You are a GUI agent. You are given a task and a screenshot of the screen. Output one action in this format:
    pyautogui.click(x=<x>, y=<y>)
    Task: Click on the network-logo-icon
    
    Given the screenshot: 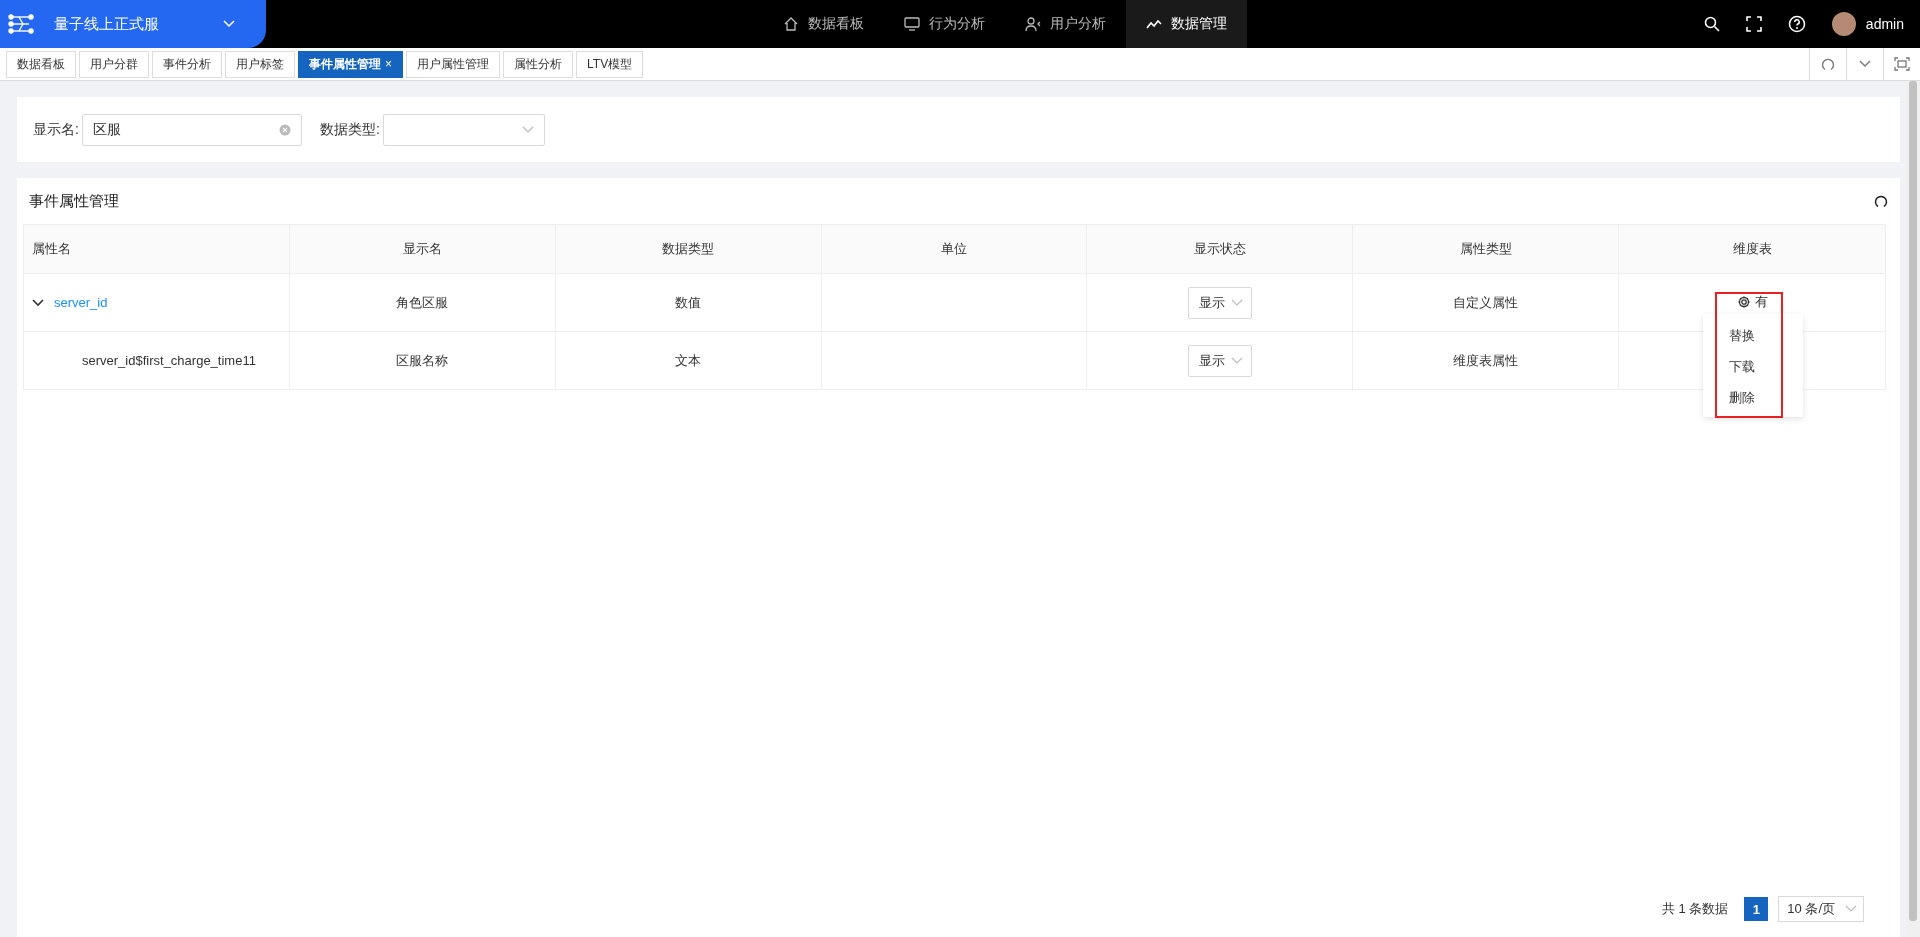 What is the action you would take?
    pyautogui.click(x=21, y=24)
    